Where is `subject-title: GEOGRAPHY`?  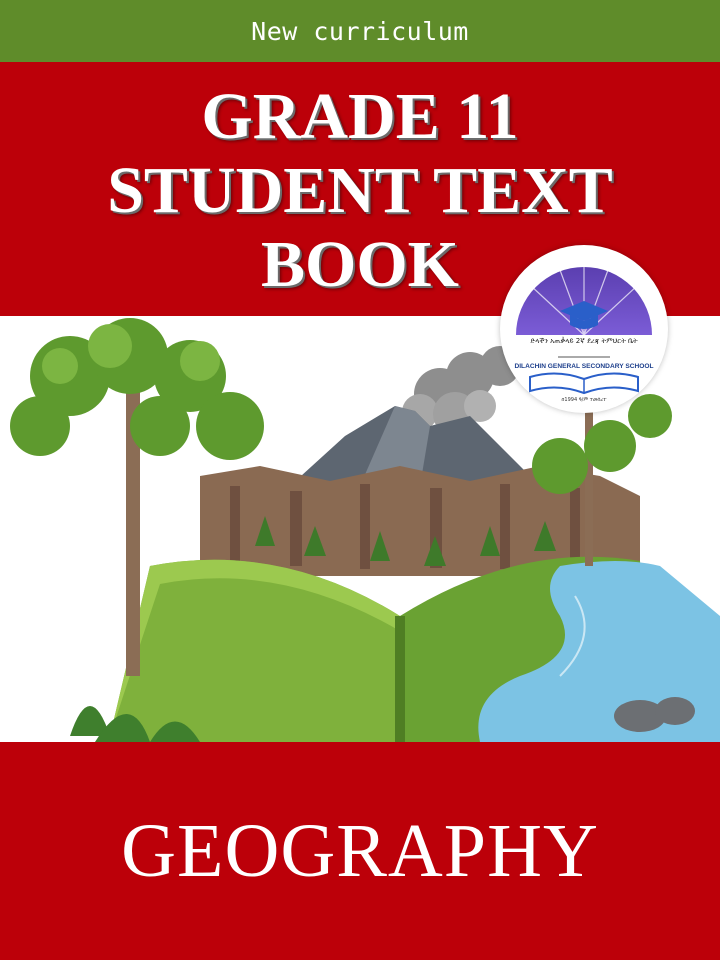 subject-title: GEOGRAPHY is located at coordinates (360, 850).